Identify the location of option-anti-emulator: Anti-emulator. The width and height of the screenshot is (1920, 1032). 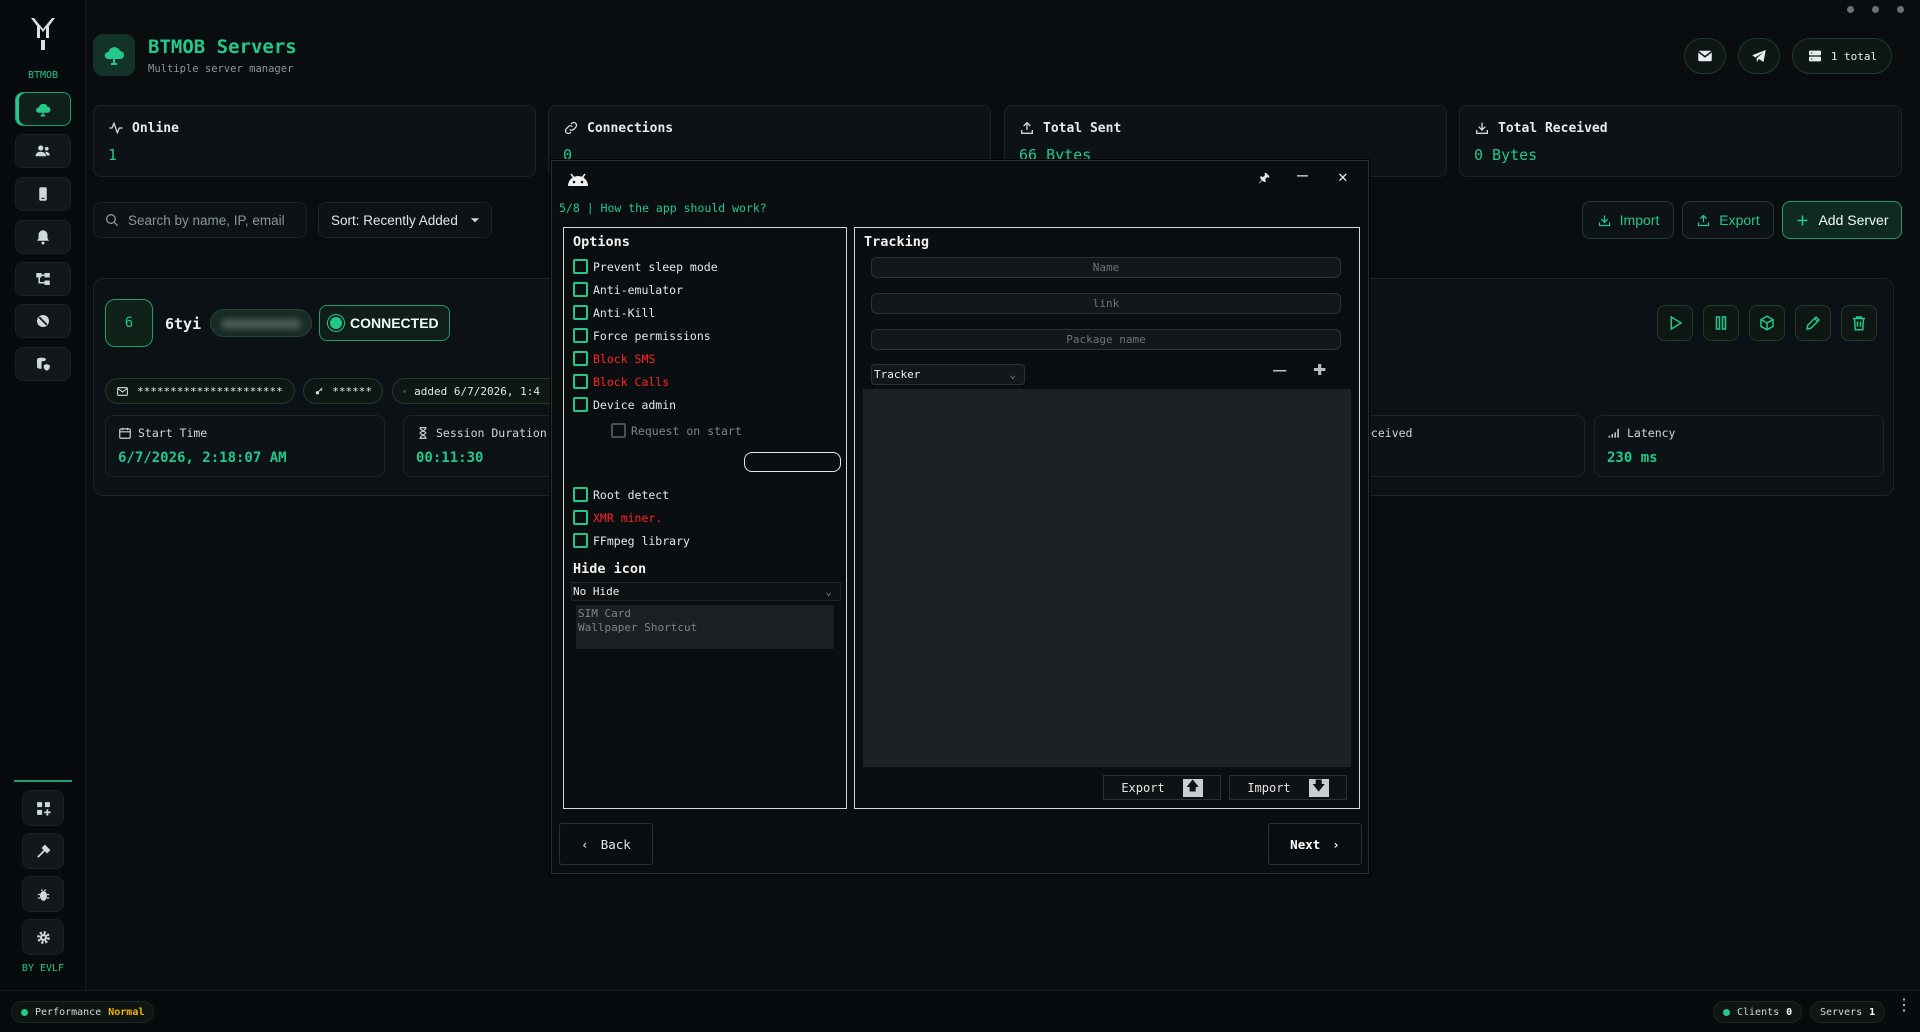
(628, 289).